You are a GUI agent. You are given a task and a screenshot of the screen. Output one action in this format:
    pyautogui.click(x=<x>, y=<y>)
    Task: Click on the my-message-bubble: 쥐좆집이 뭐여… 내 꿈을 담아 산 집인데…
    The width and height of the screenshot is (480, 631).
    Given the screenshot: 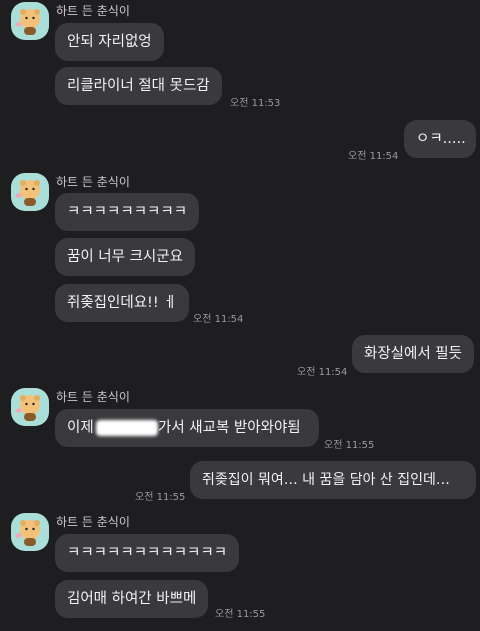 What is the action you would take?
    pyautogui.click(x=333, y=480)
    